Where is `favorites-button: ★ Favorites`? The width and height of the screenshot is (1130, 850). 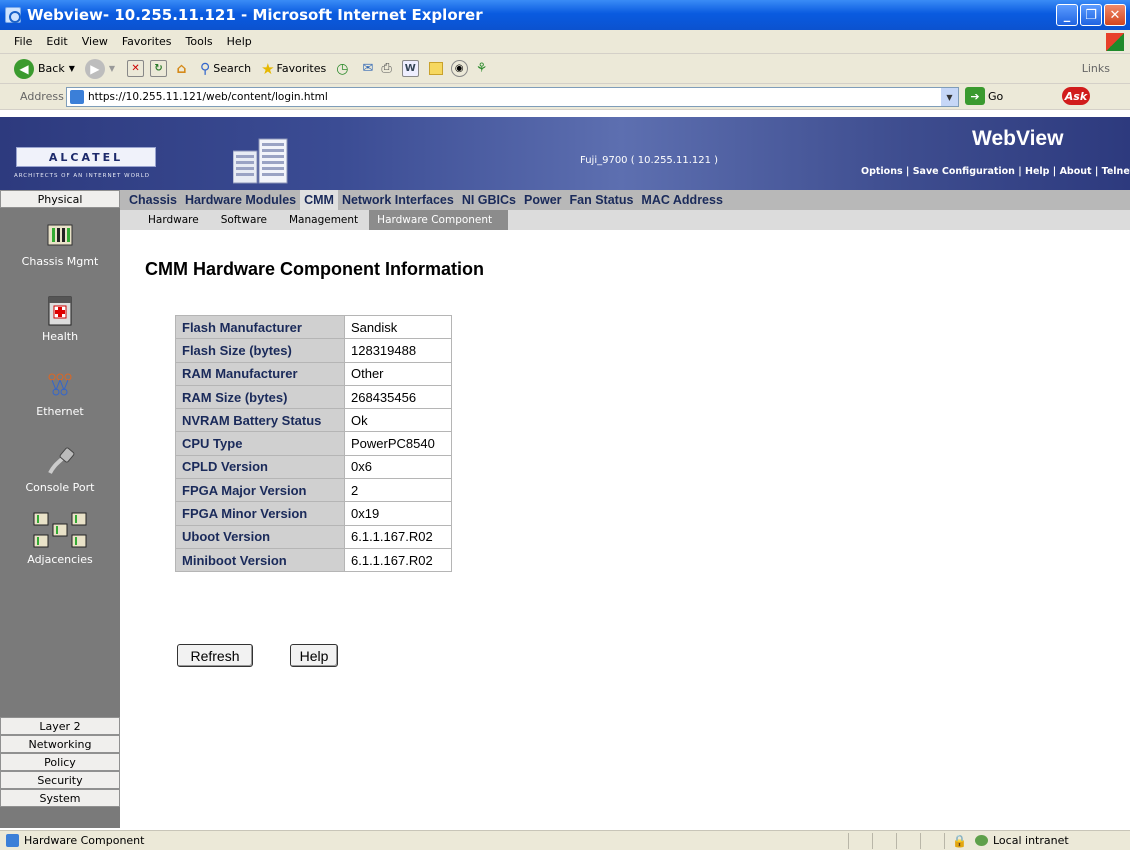 favorites-button: ★ Favorites is located at coordinates (293, 69).